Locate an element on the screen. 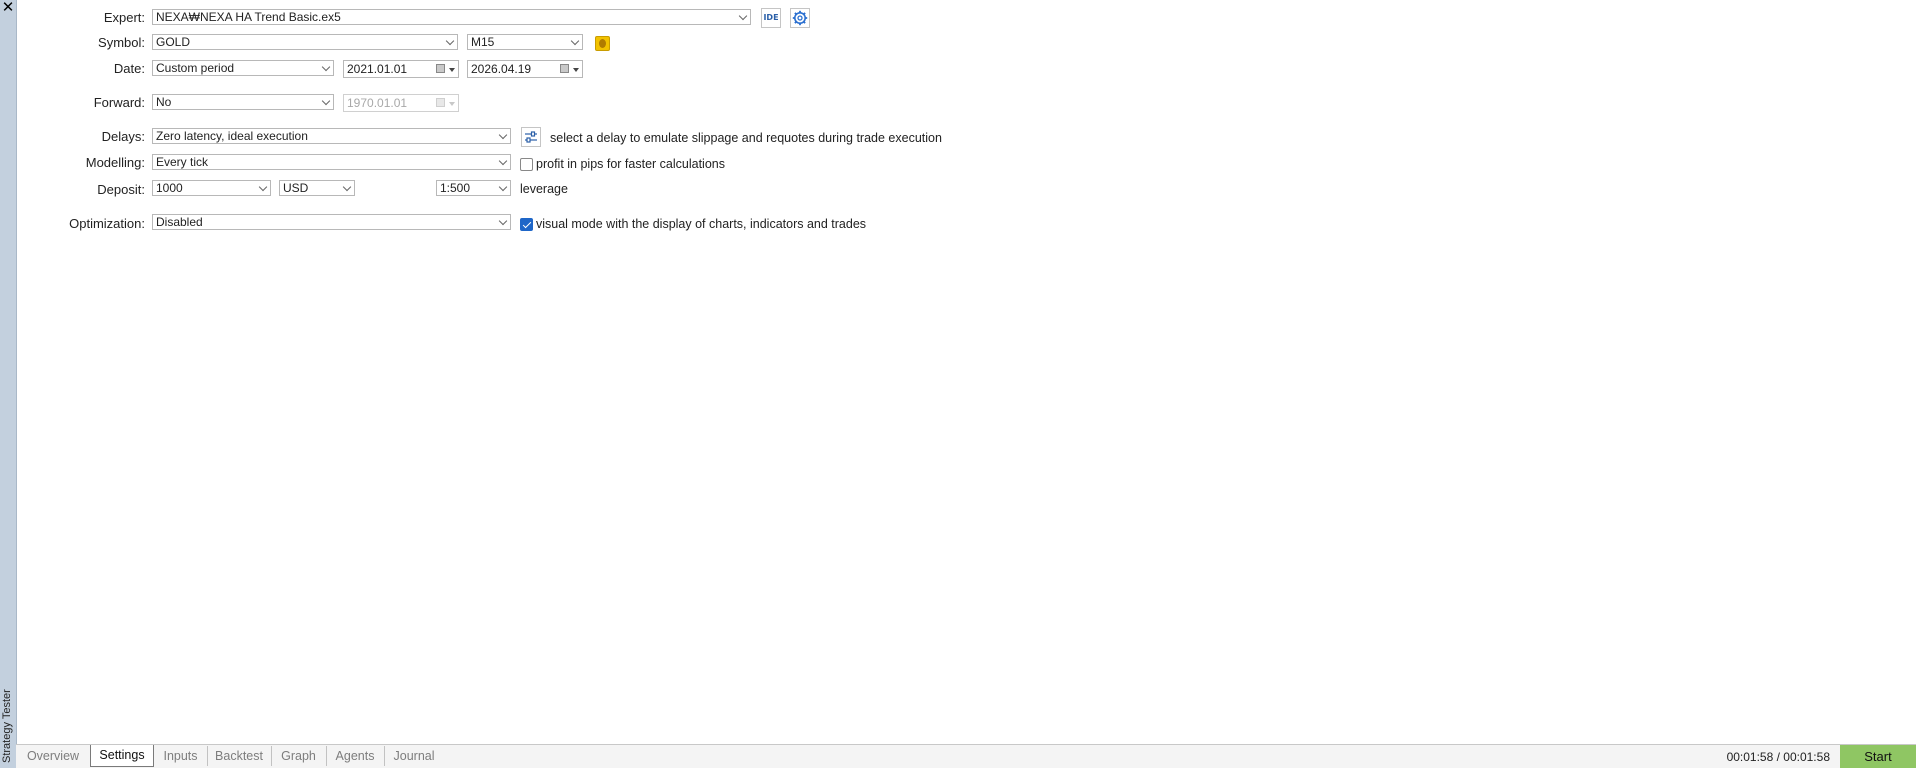 The width and height of the screenshot is (1916, 768). tester-sidebar: ✕ Strategy Tester is located at coordinates (8, 384).